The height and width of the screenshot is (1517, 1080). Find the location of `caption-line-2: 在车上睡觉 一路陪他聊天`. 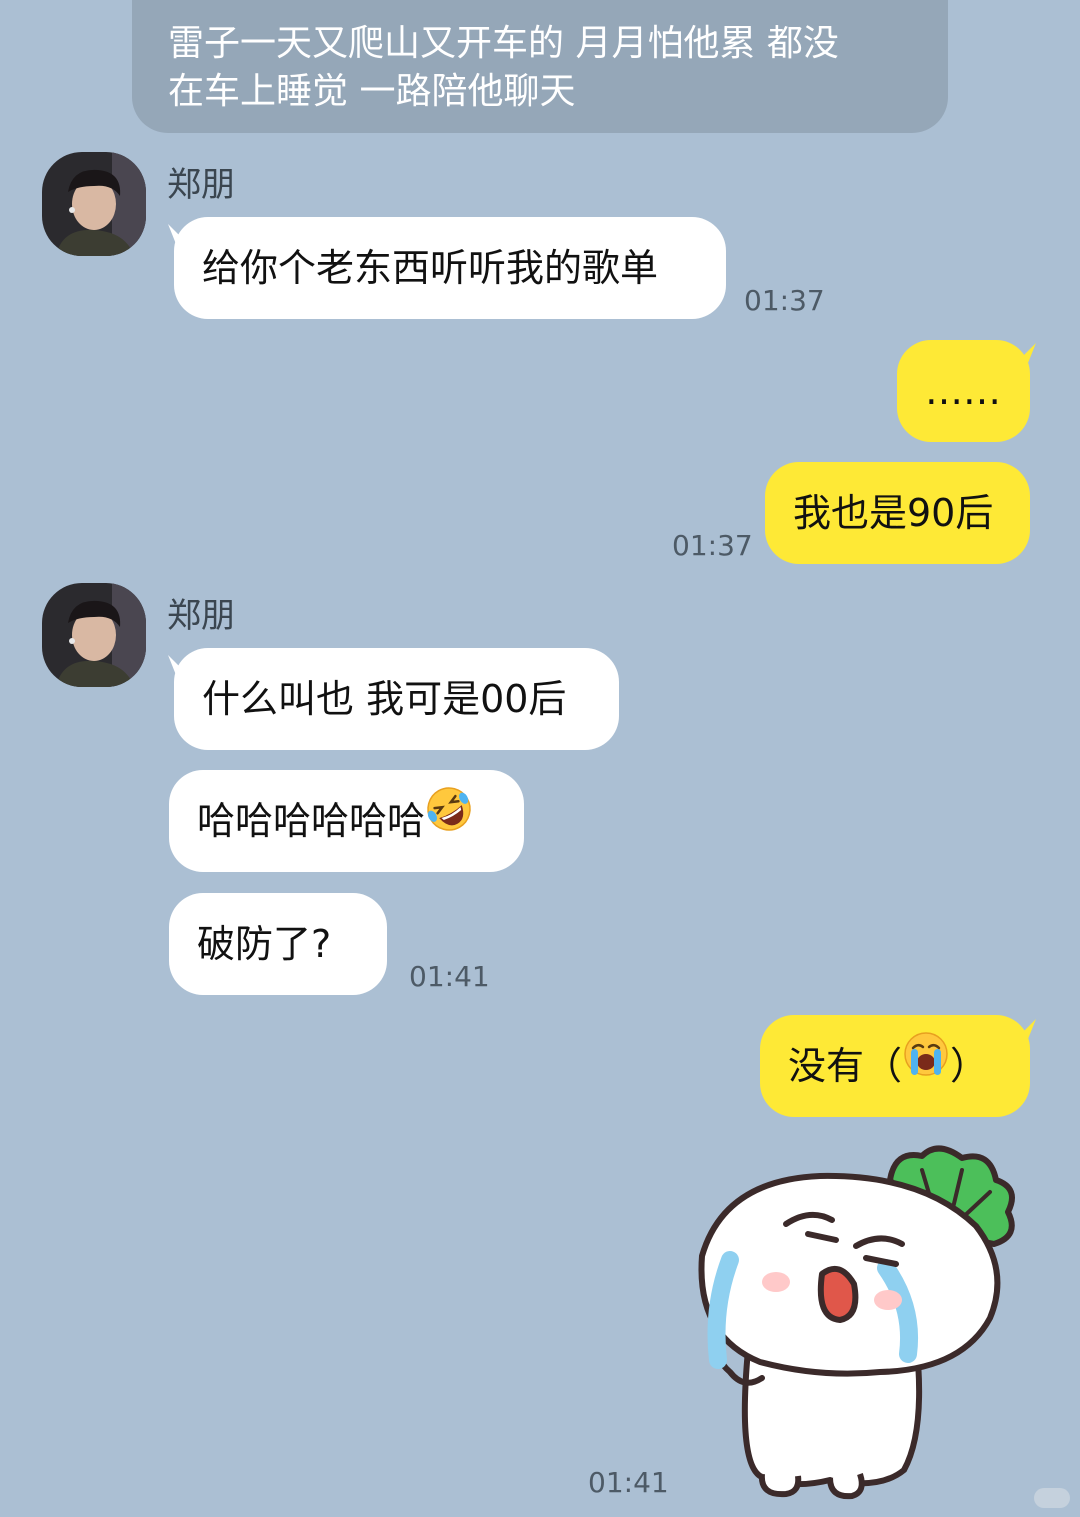

caption-line-2: 在车上睡觉 一路陪他聊天 is located at coordinates (372, 91).